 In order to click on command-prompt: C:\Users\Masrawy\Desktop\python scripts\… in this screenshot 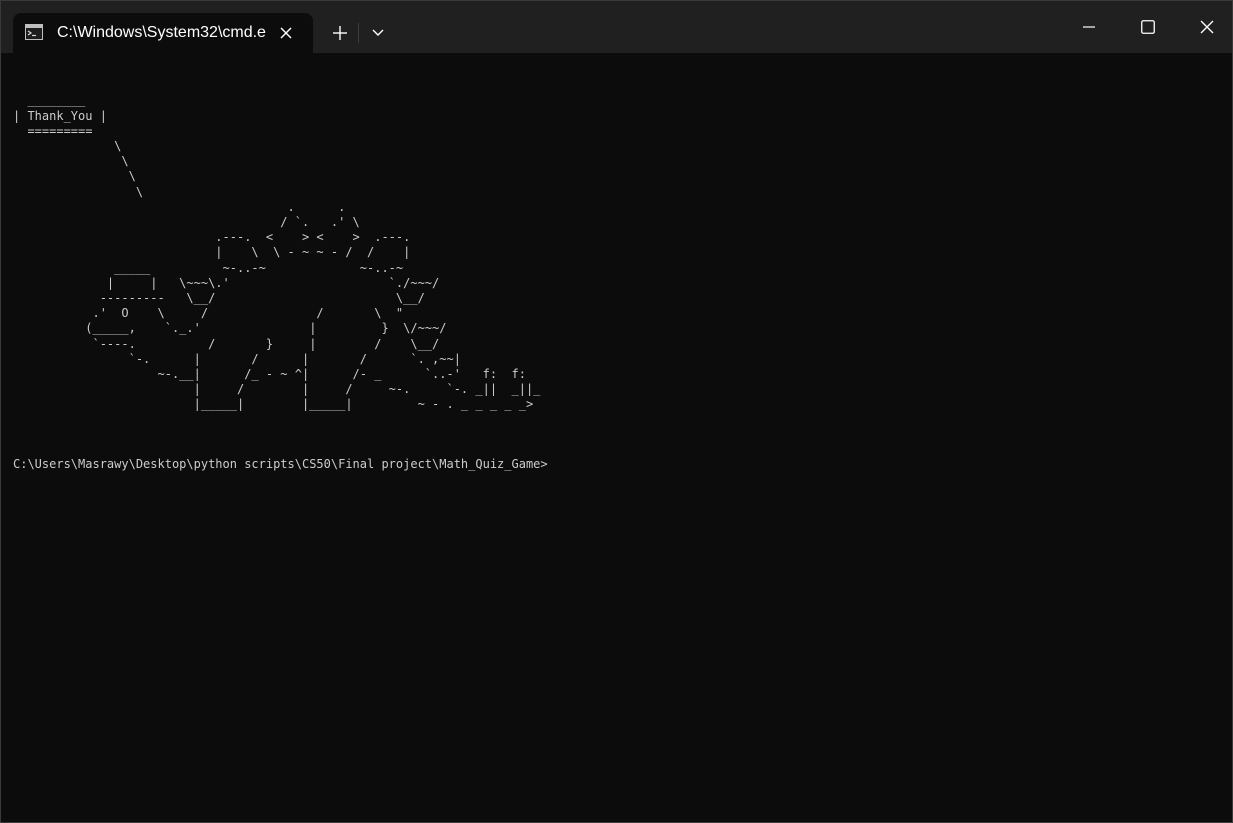, I will do `click(280, 464)`.